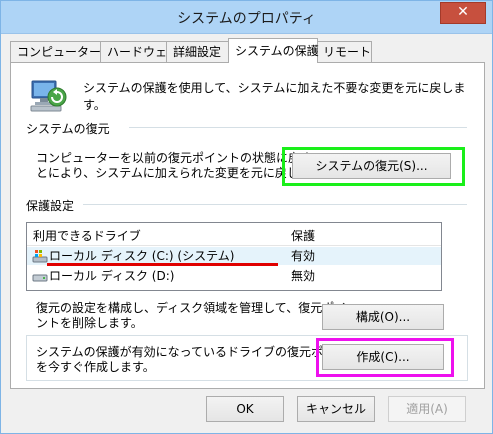  I want to click on tab-hardware: ハードウェア, so click(139, 51).